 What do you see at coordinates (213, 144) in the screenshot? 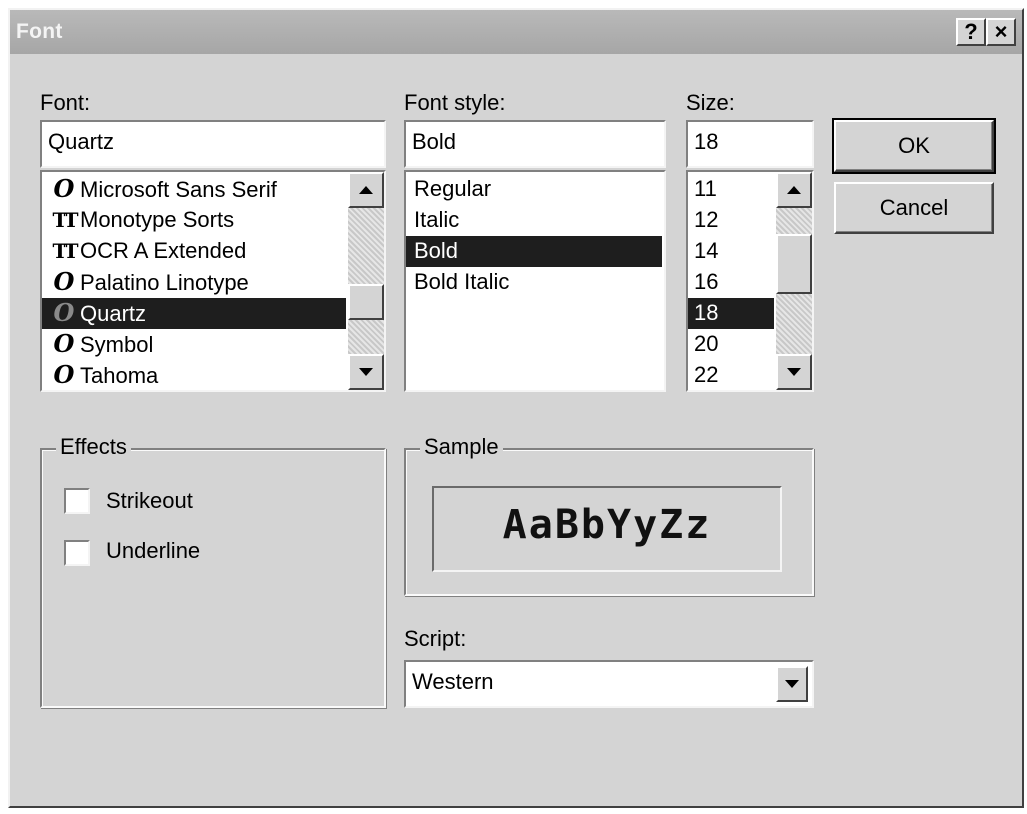
I see `font-name-input: Quartz` at bounding box center [213, 144].